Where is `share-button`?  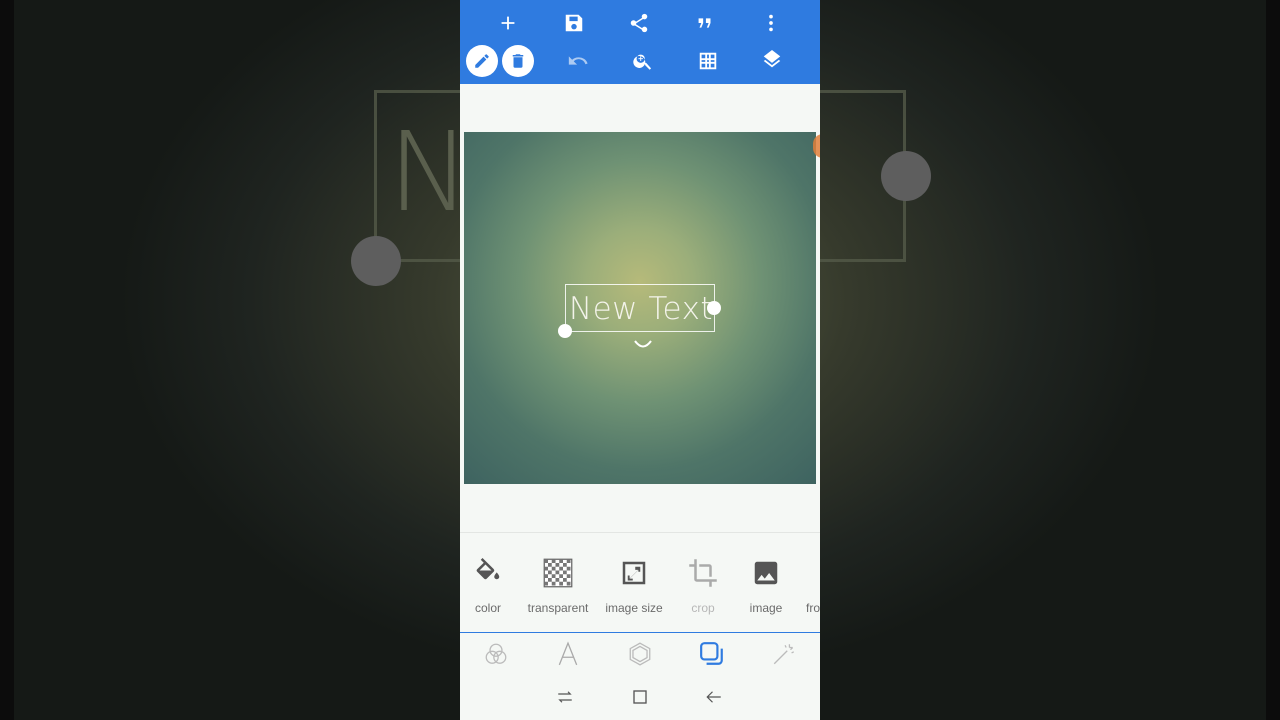 share-button is located at coordinates (639, 23).